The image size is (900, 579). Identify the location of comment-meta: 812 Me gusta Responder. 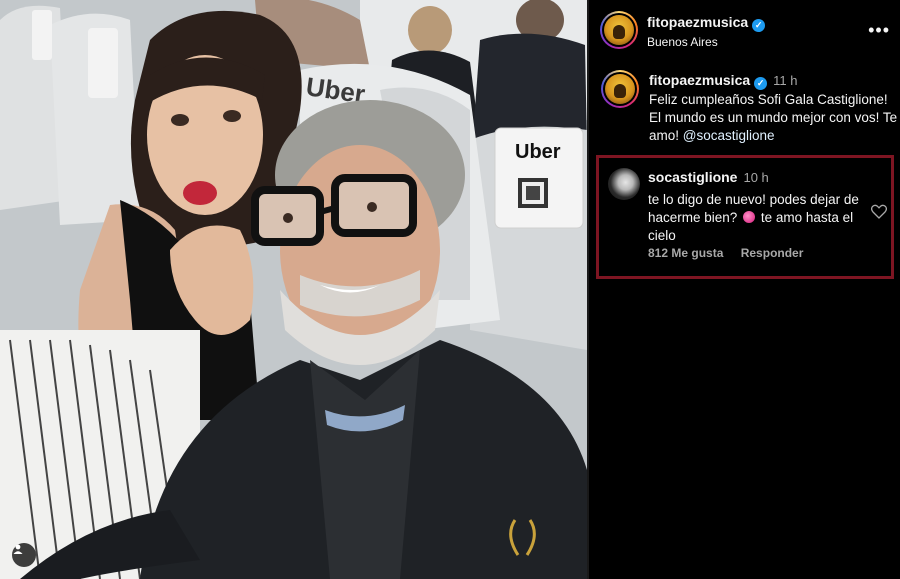
(725, 253).